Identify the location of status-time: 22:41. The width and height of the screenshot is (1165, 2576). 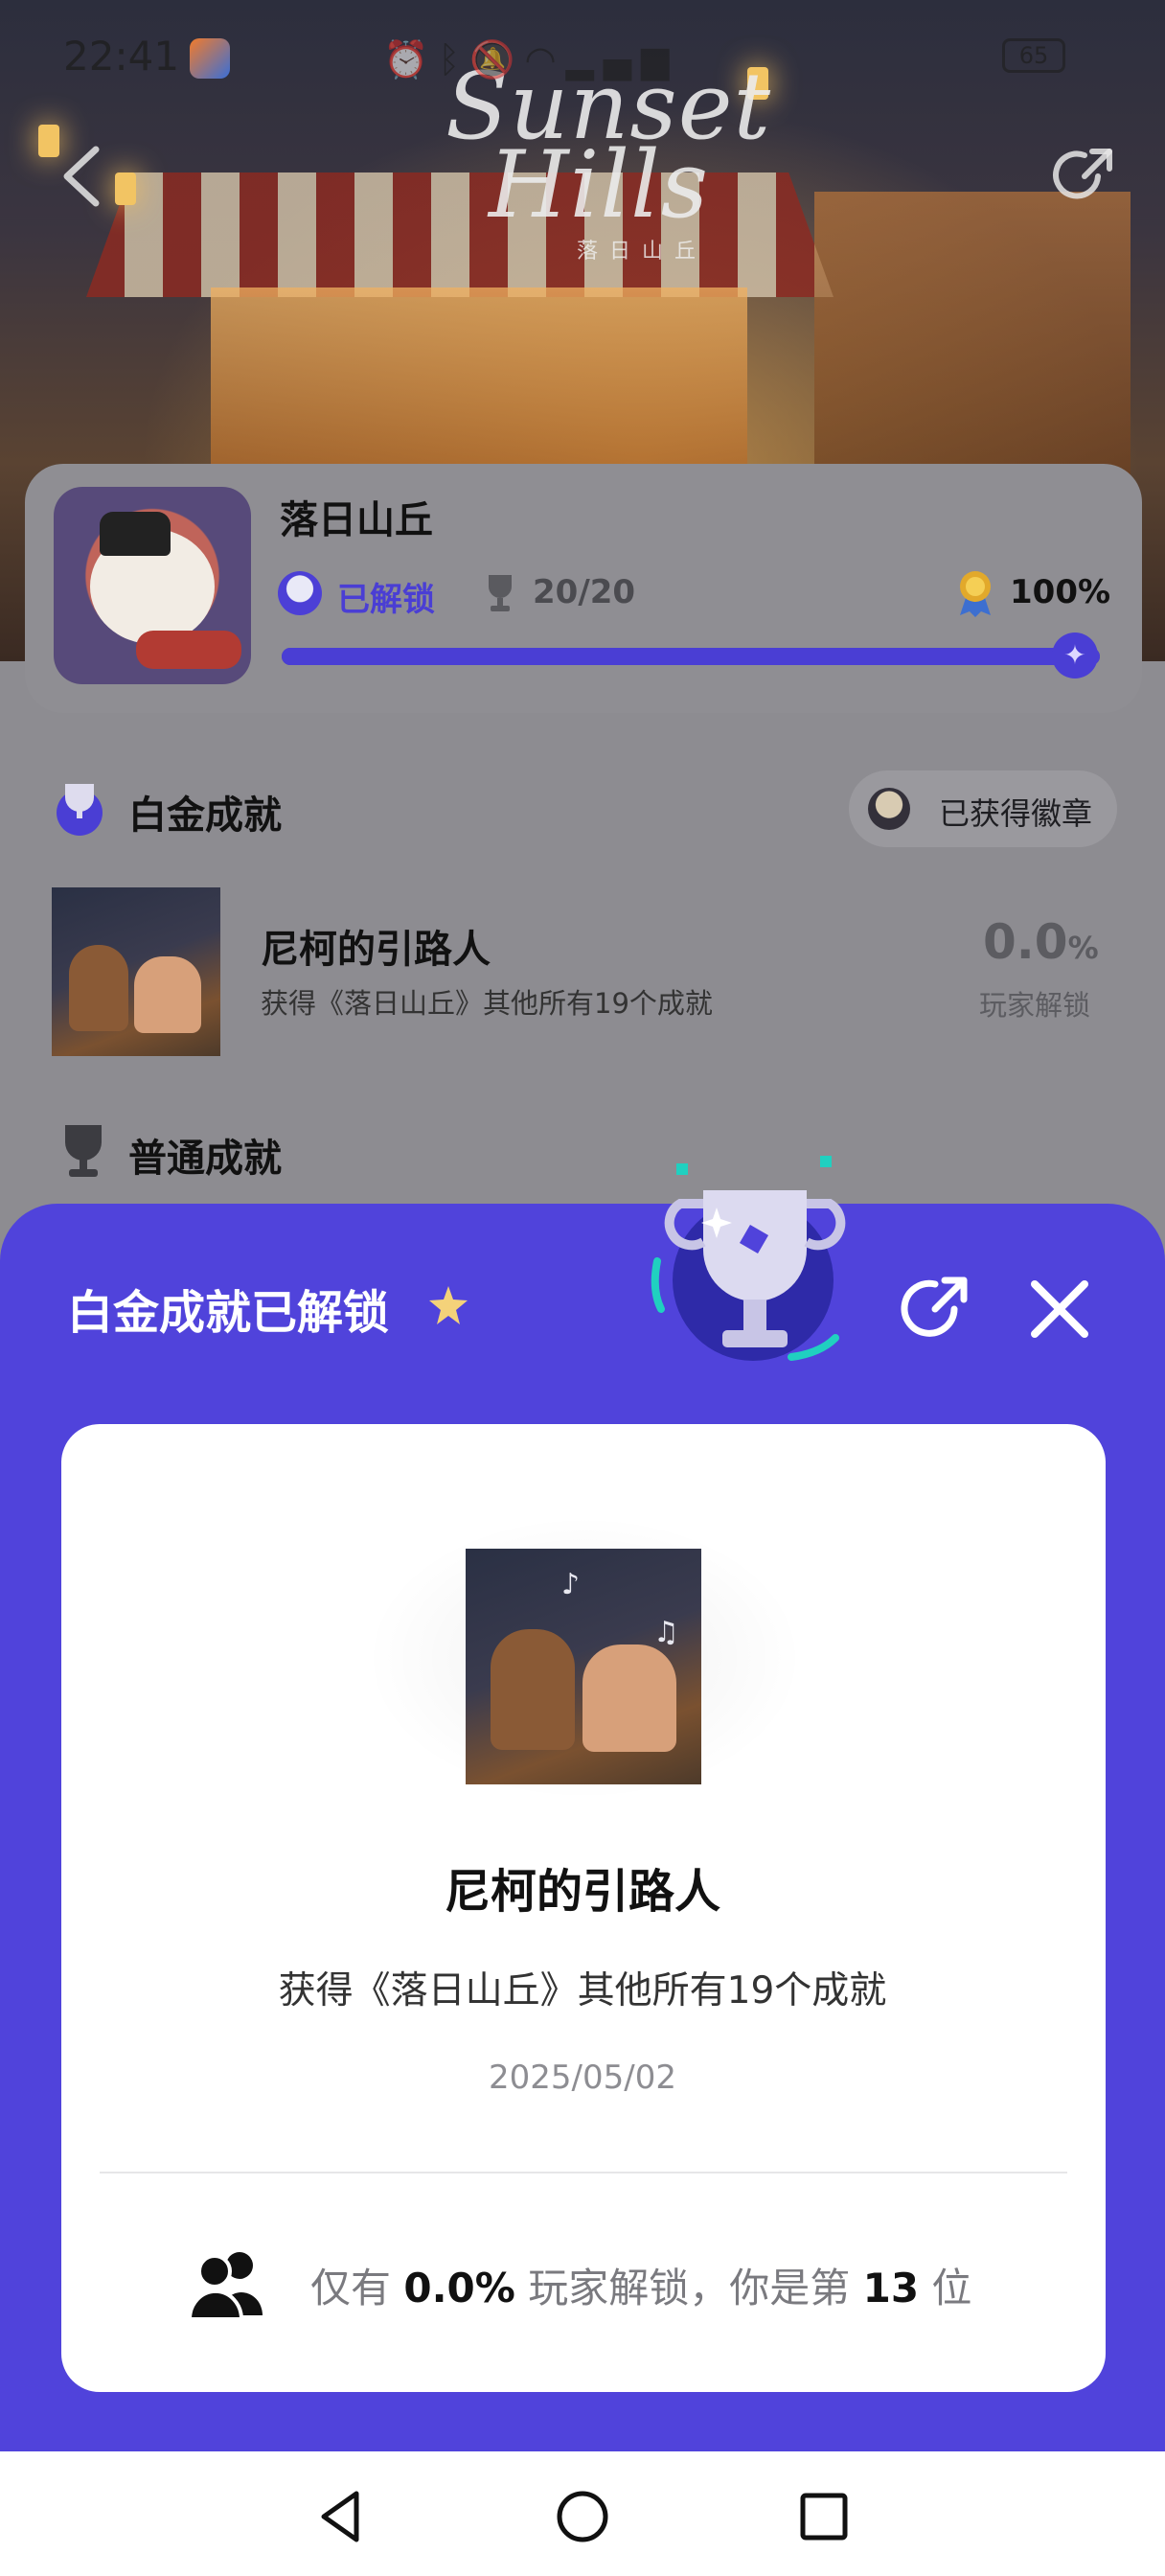
(121, 56).